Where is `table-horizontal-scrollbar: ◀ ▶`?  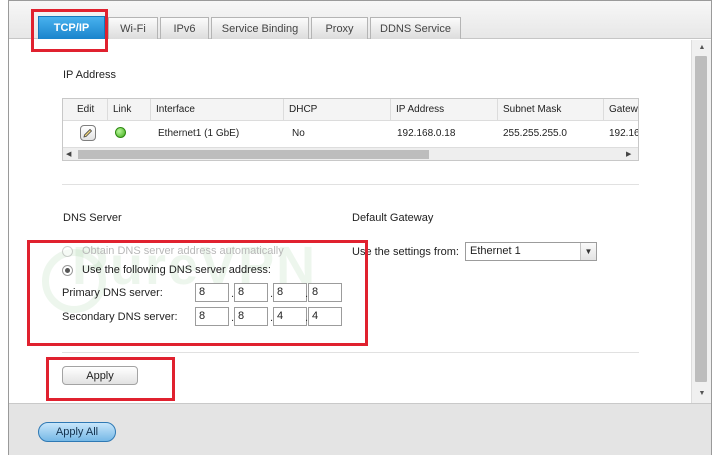 table-horizontal-scrollbar: ◀ ▶ is located at coordinates (350, 153).